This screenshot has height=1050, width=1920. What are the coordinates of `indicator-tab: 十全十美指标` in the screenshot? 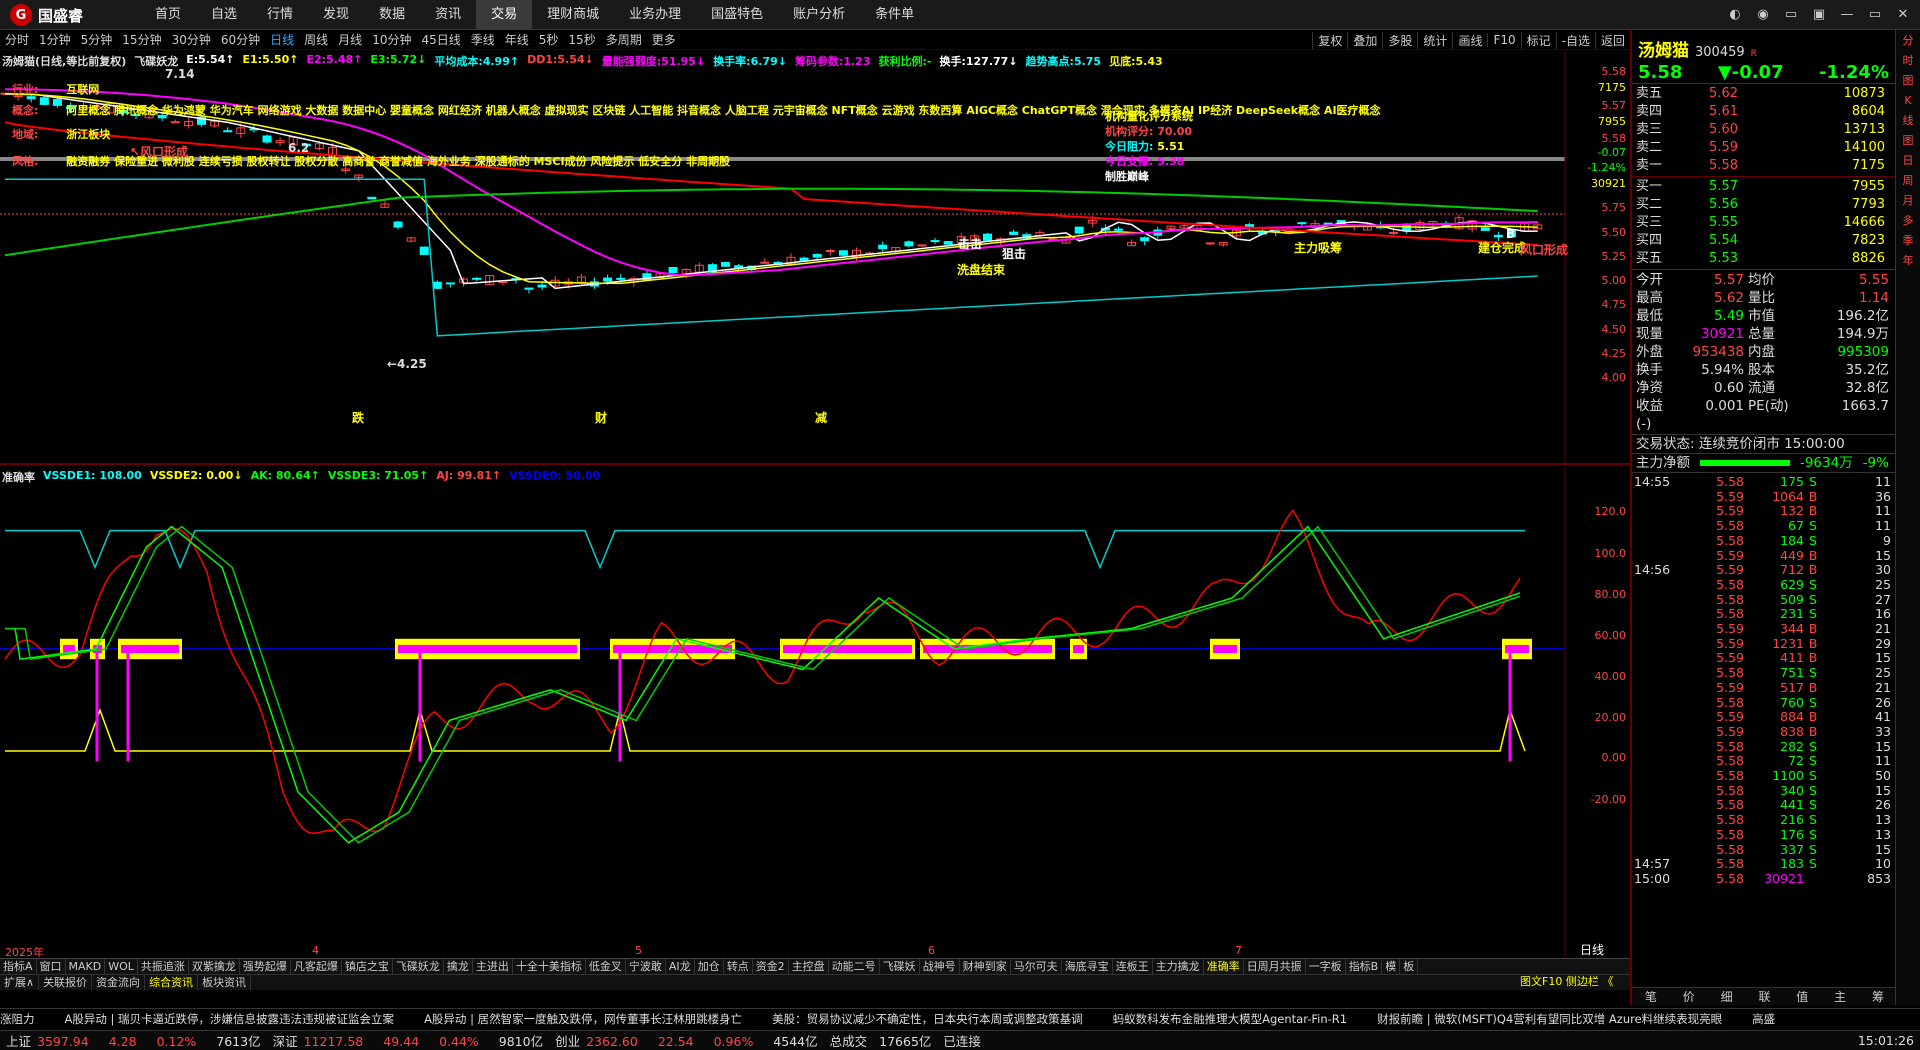 It's located at (549, 966).